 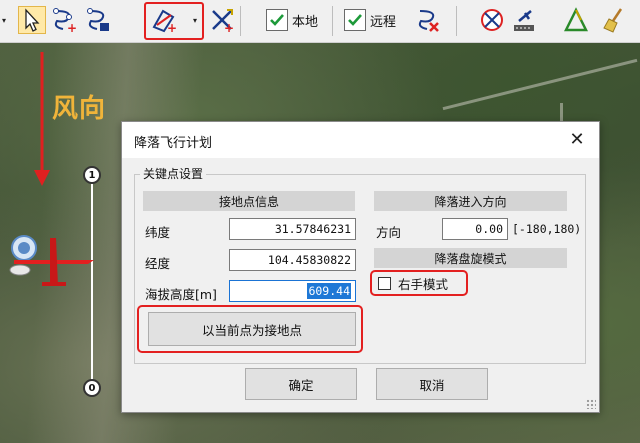 I want to click on remote-checkbox, so click(x=355, y=20).